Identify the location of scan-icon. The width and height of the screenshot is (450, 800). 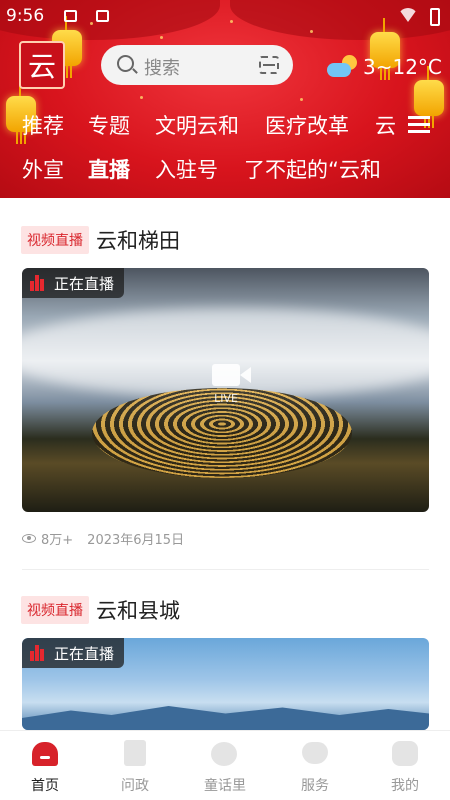
(269, 65).